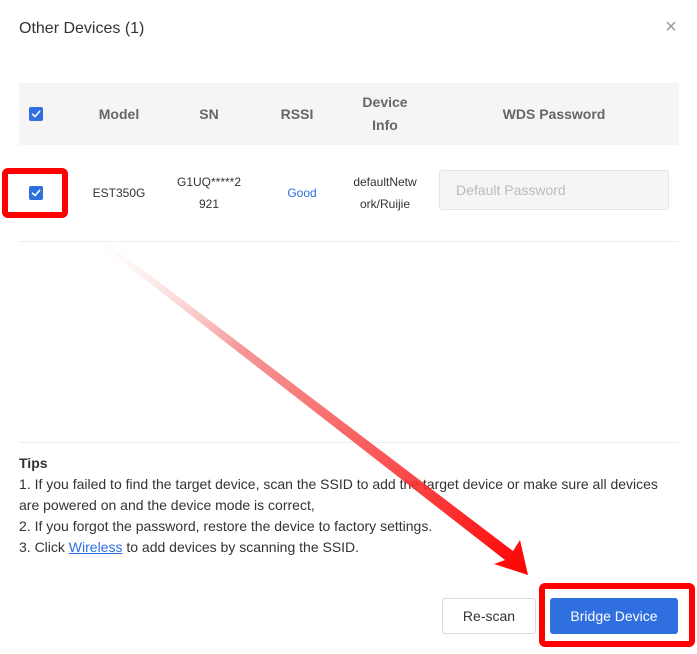 The image size is (697, 654). I want to click on cell-info-line2: ork/Ruijie, so click(384, 204).